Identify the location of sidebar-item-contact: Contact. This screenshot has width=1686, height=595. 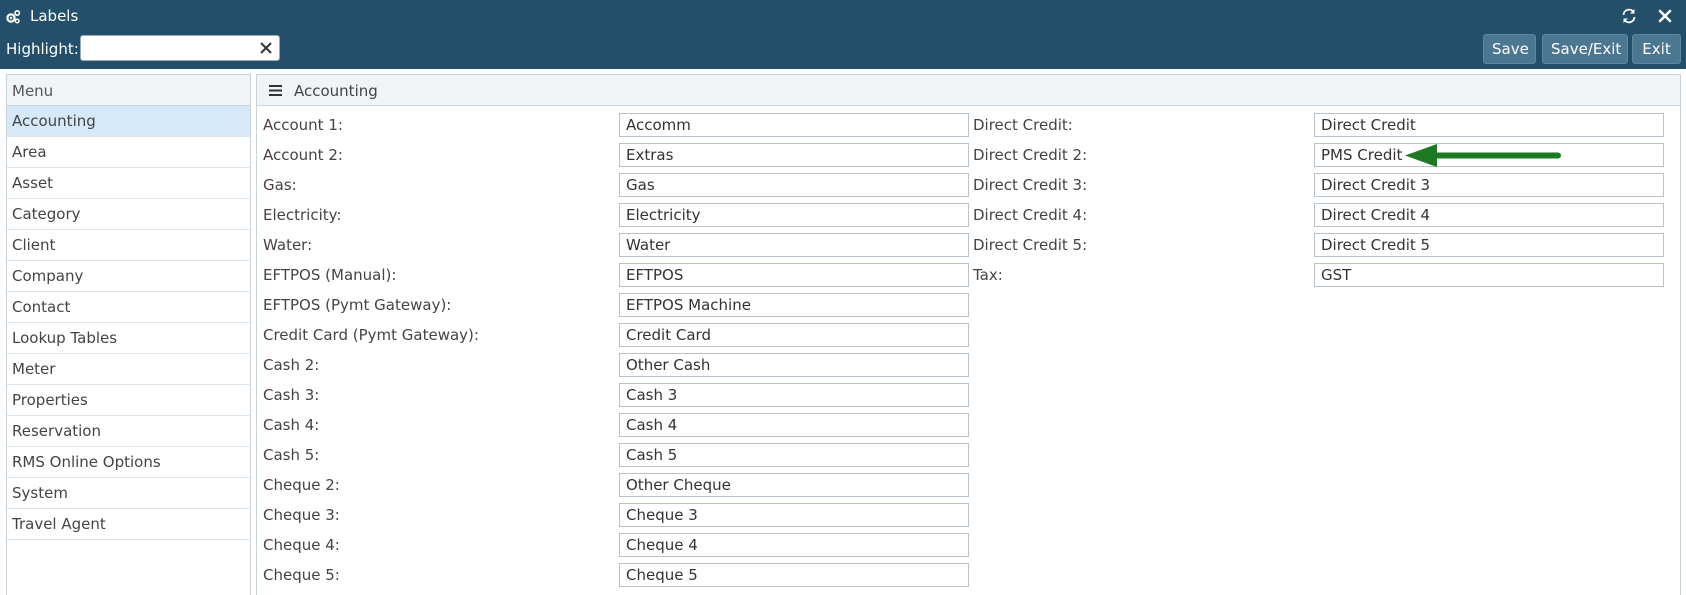
(128, 307).